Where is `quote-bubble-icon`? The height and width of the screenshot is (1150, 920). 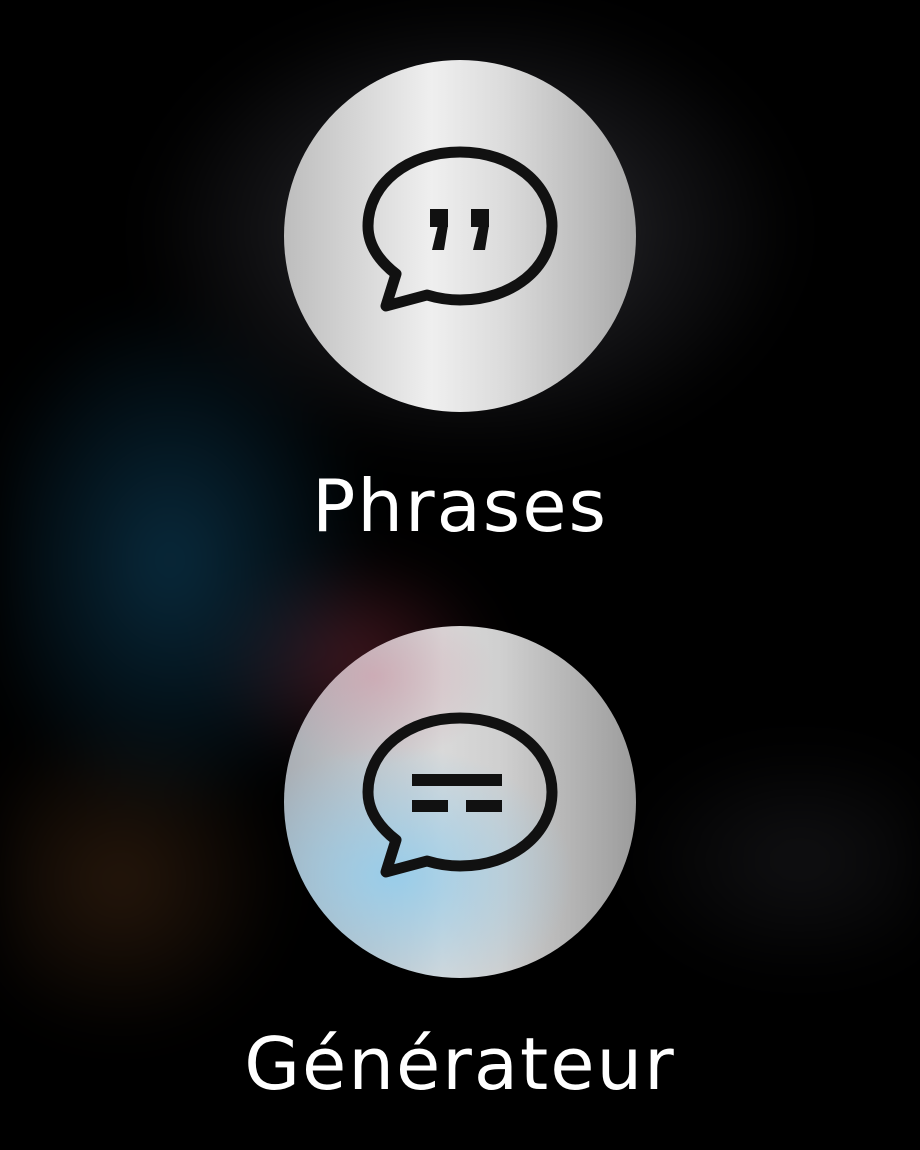 quote-bubble-icon is located at coordinates (460, 229).